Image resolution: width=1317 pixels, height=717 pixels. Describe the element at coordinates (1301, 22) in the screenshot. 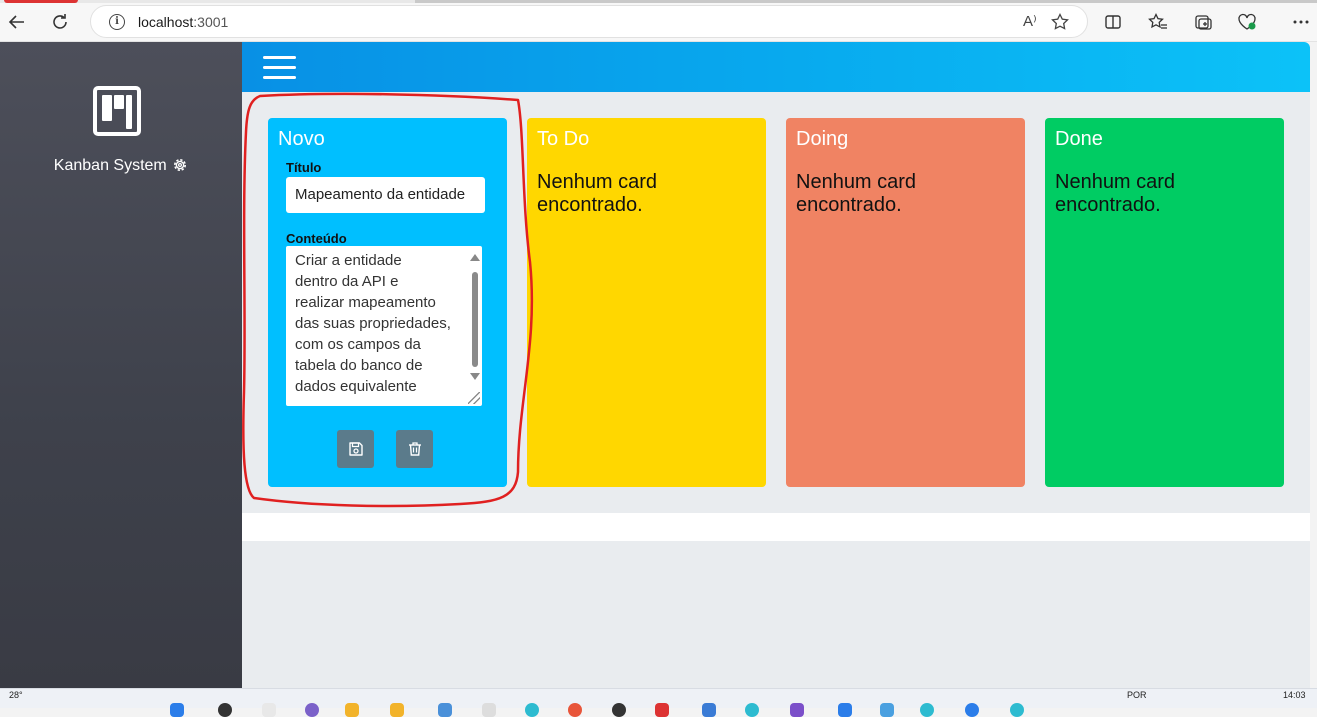

I see `more-options-icon` at that location.